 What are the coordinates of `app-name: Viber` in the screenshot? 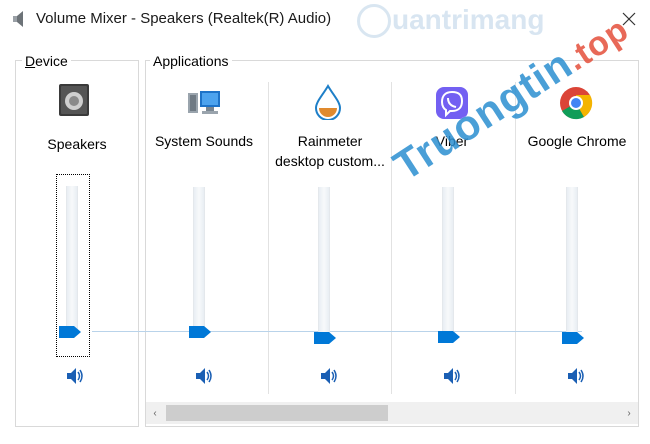 It's located at (452, 141).